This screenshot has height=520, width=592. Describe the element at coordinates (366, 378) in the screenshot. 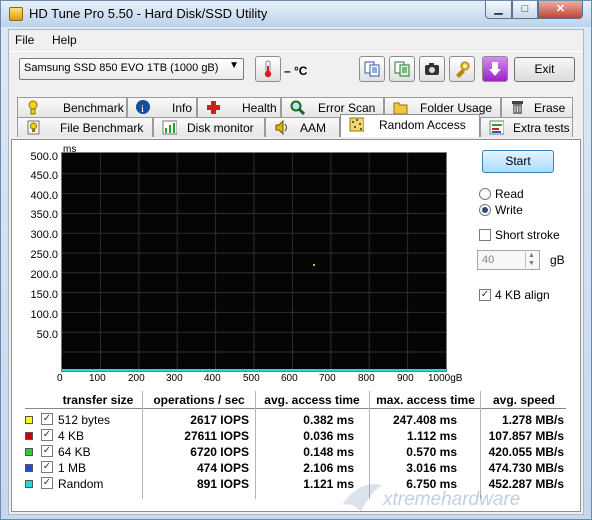

I see `x-tick-800: 800` at that location.